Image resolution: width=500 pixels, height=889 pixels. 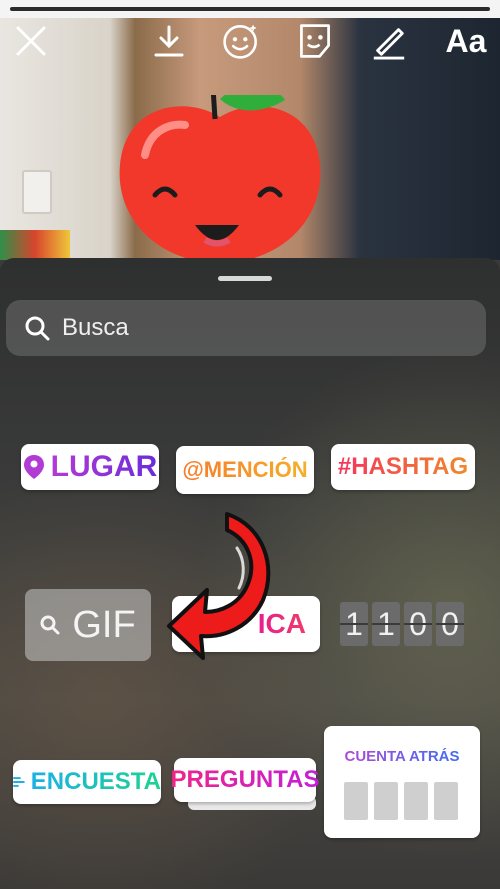 What do you see at coordinates (95, 327) in the screenshot?
I see `search-placeholder: Busca` at bounding box center [95, 327].